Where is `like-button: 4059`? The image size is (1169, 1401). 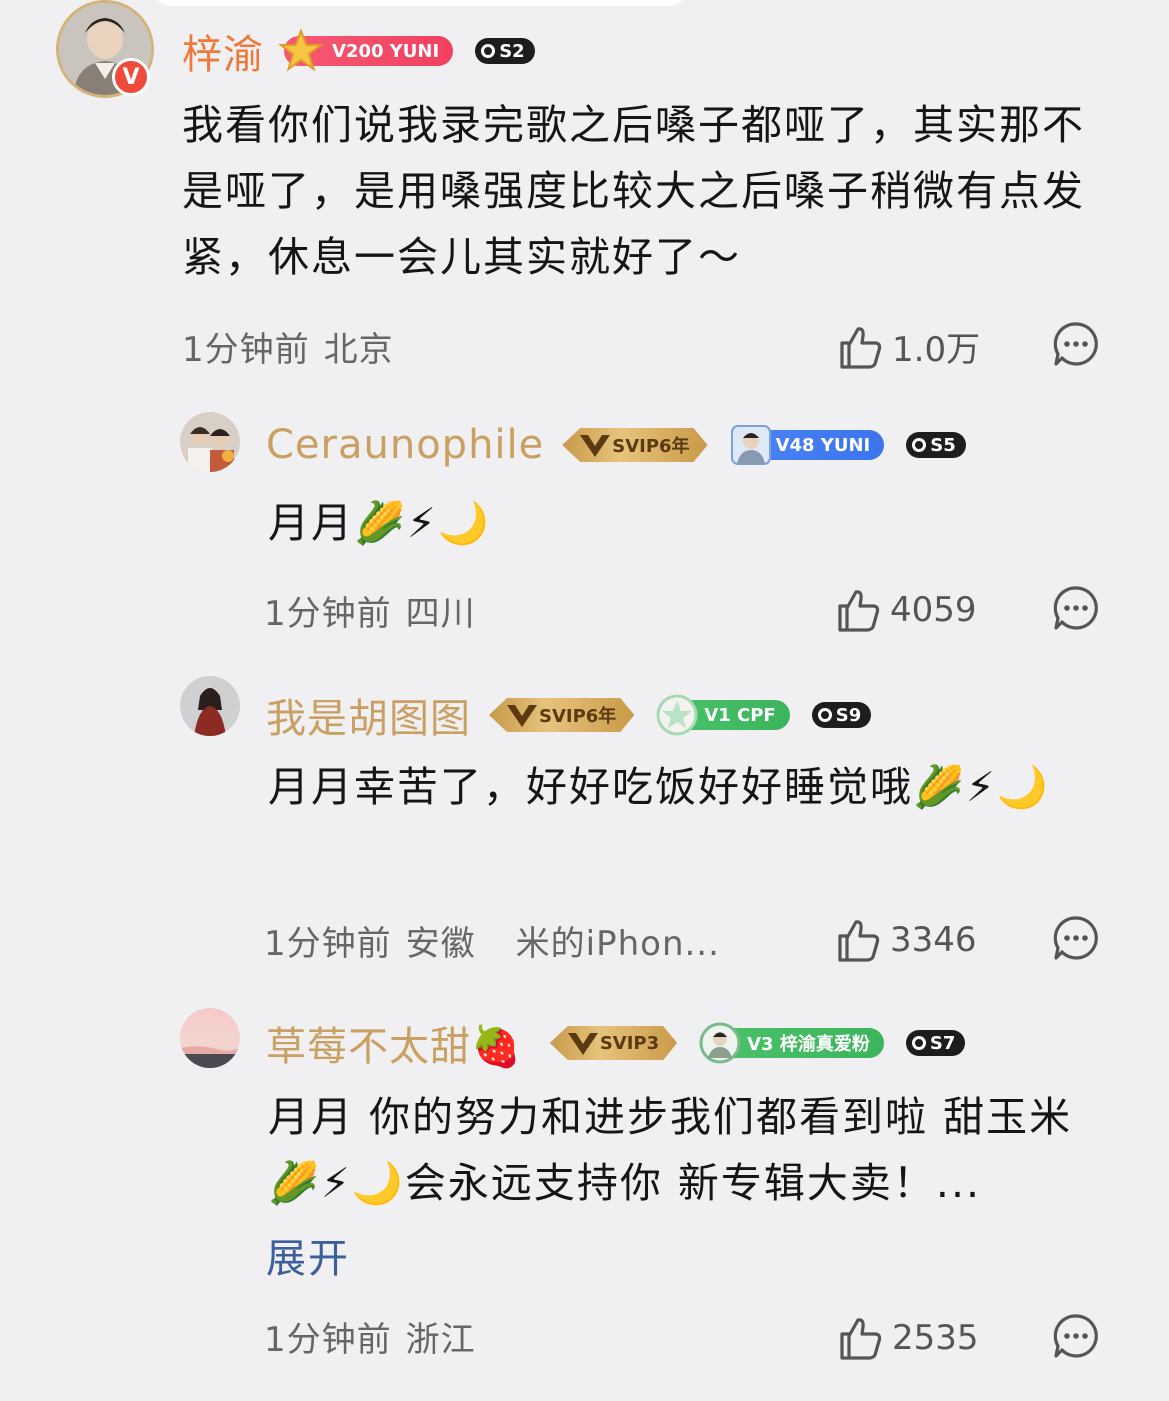 like-button: 4059 is located at coordinates (905, 610).